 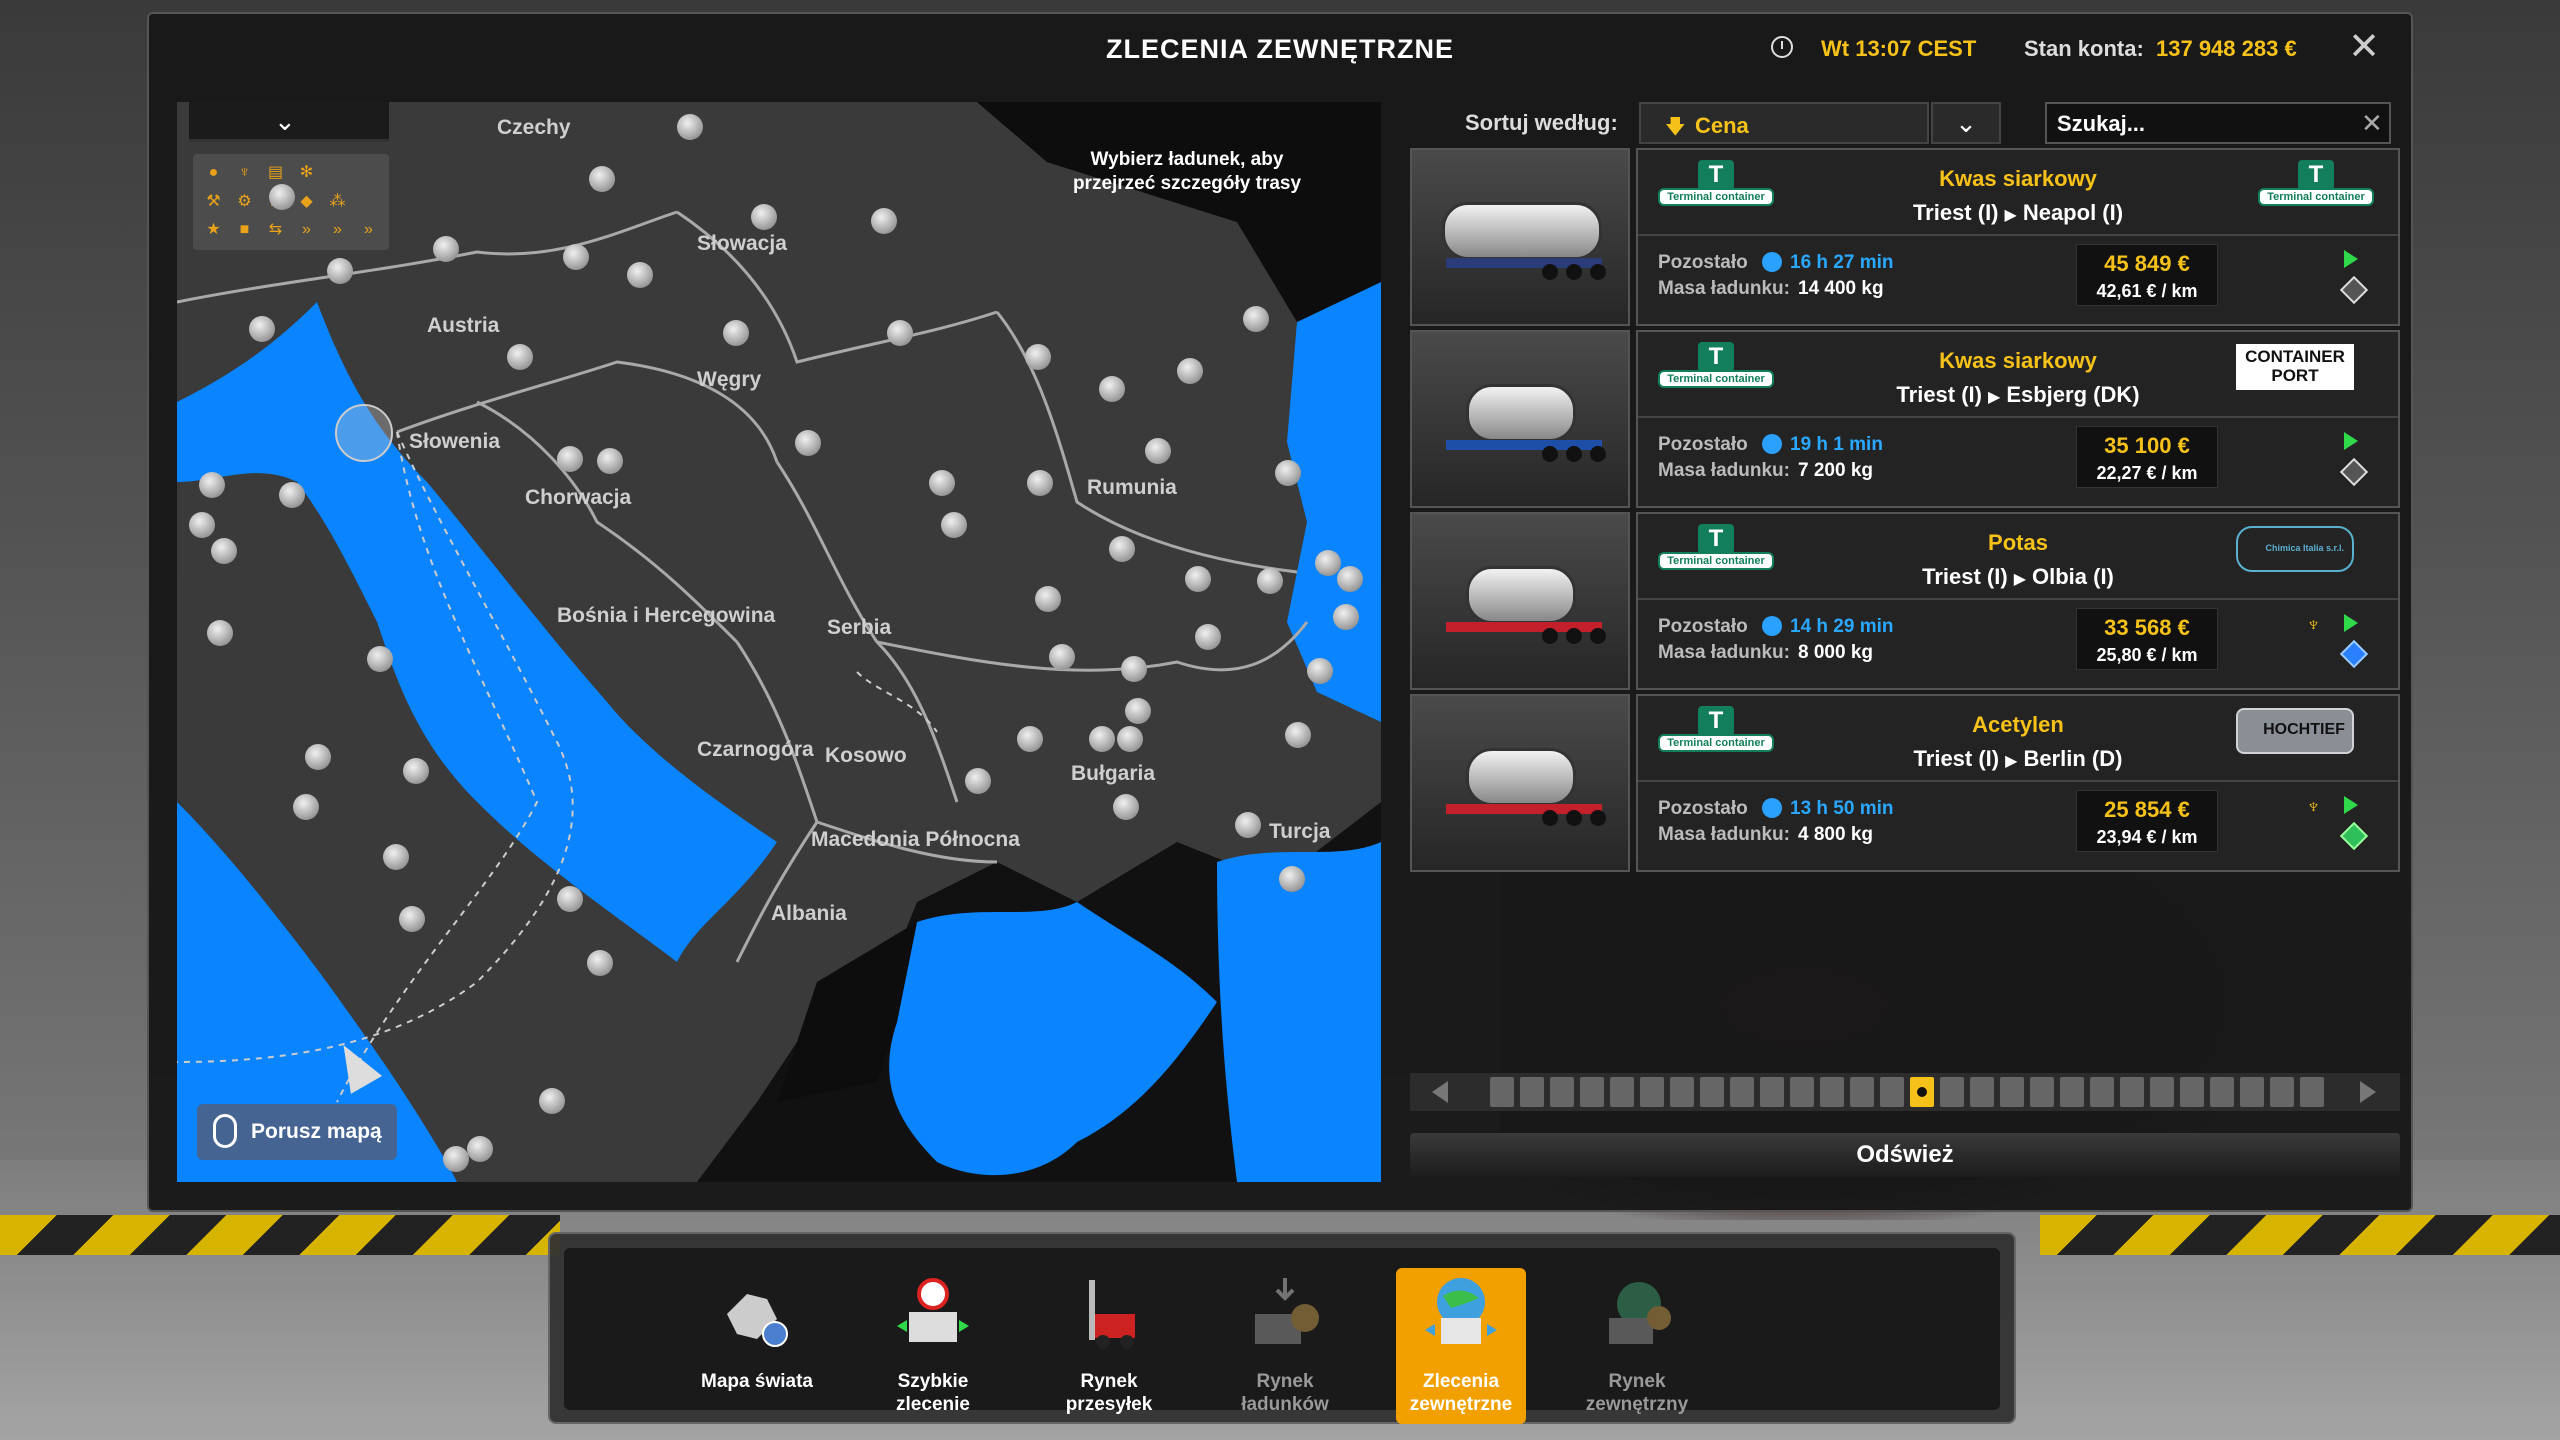 I want to click on nav-freight-market: Rynek przesyłek, so click(x=1109, y=1346).